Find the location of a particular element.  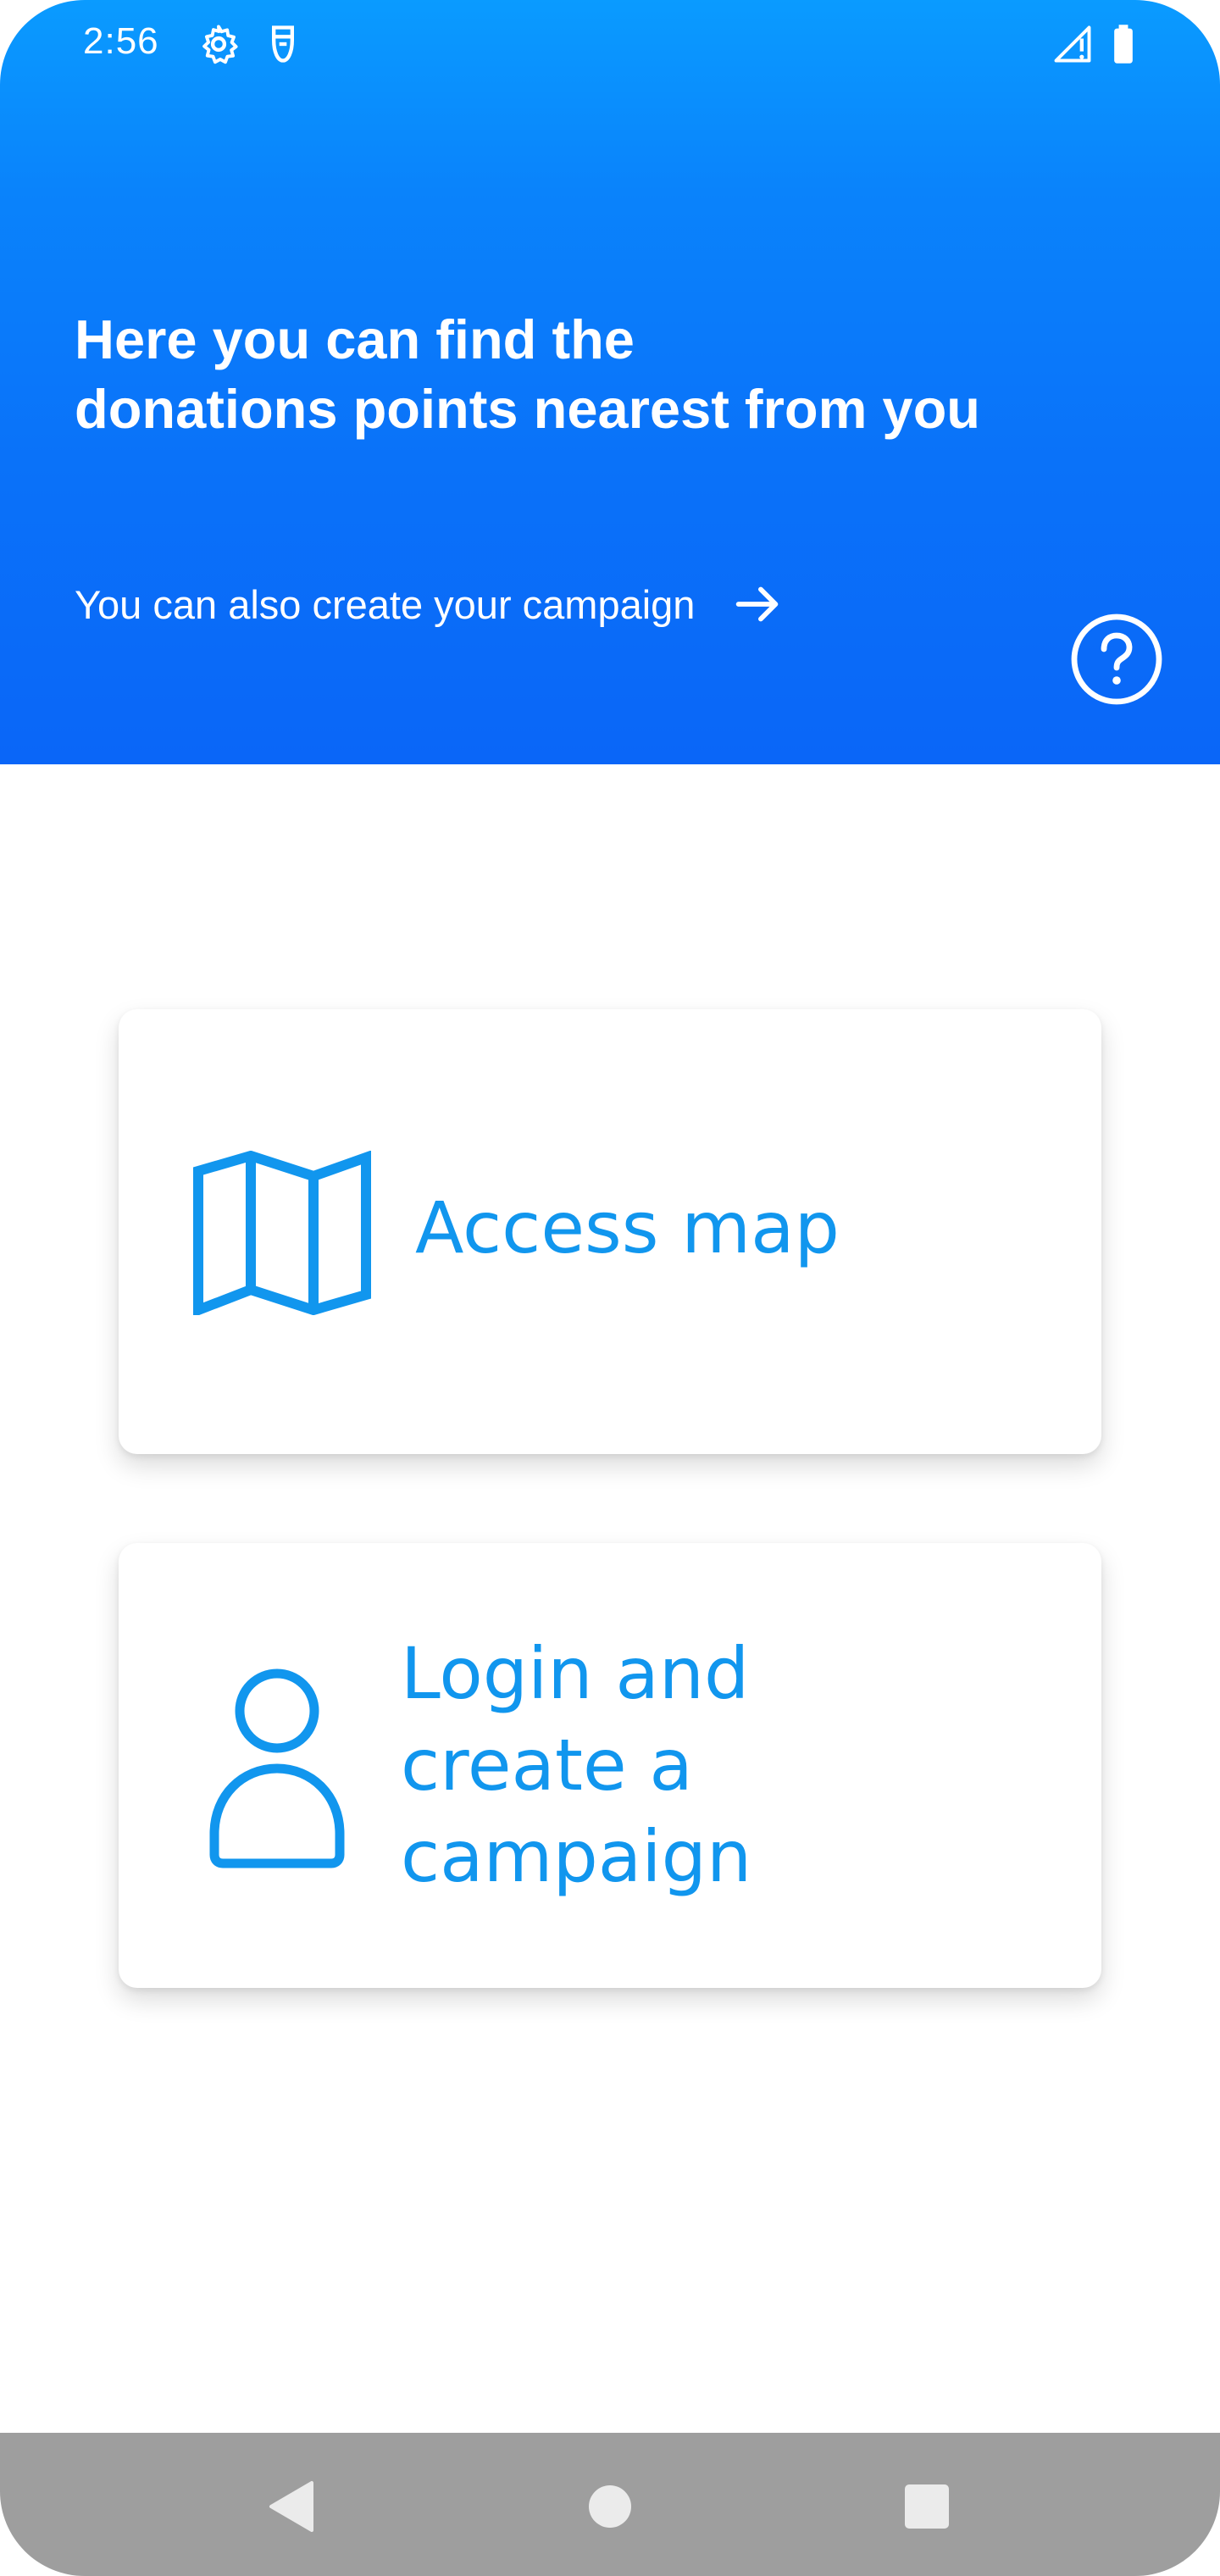

help-button is located at coordinates (1116, 659).